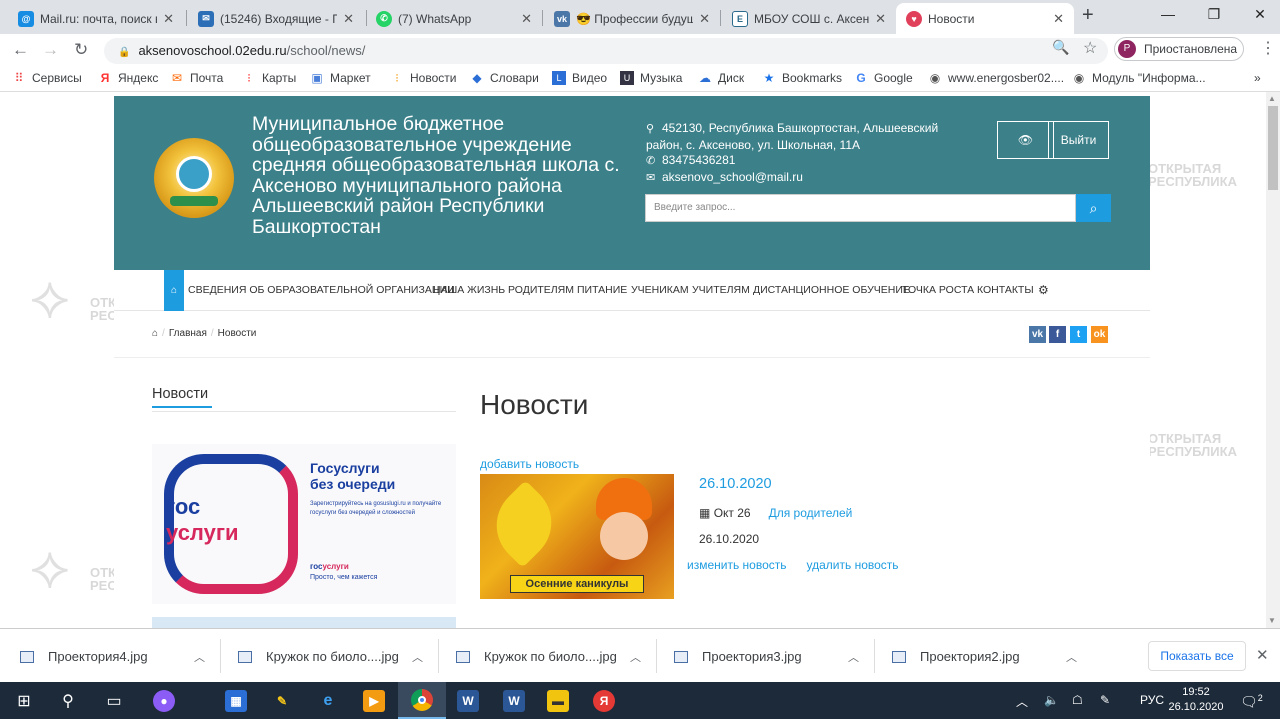 This screenshot has width=1280, height=719. I want to click on tab-news: ♥ Новости ✕, so click(985, 18).